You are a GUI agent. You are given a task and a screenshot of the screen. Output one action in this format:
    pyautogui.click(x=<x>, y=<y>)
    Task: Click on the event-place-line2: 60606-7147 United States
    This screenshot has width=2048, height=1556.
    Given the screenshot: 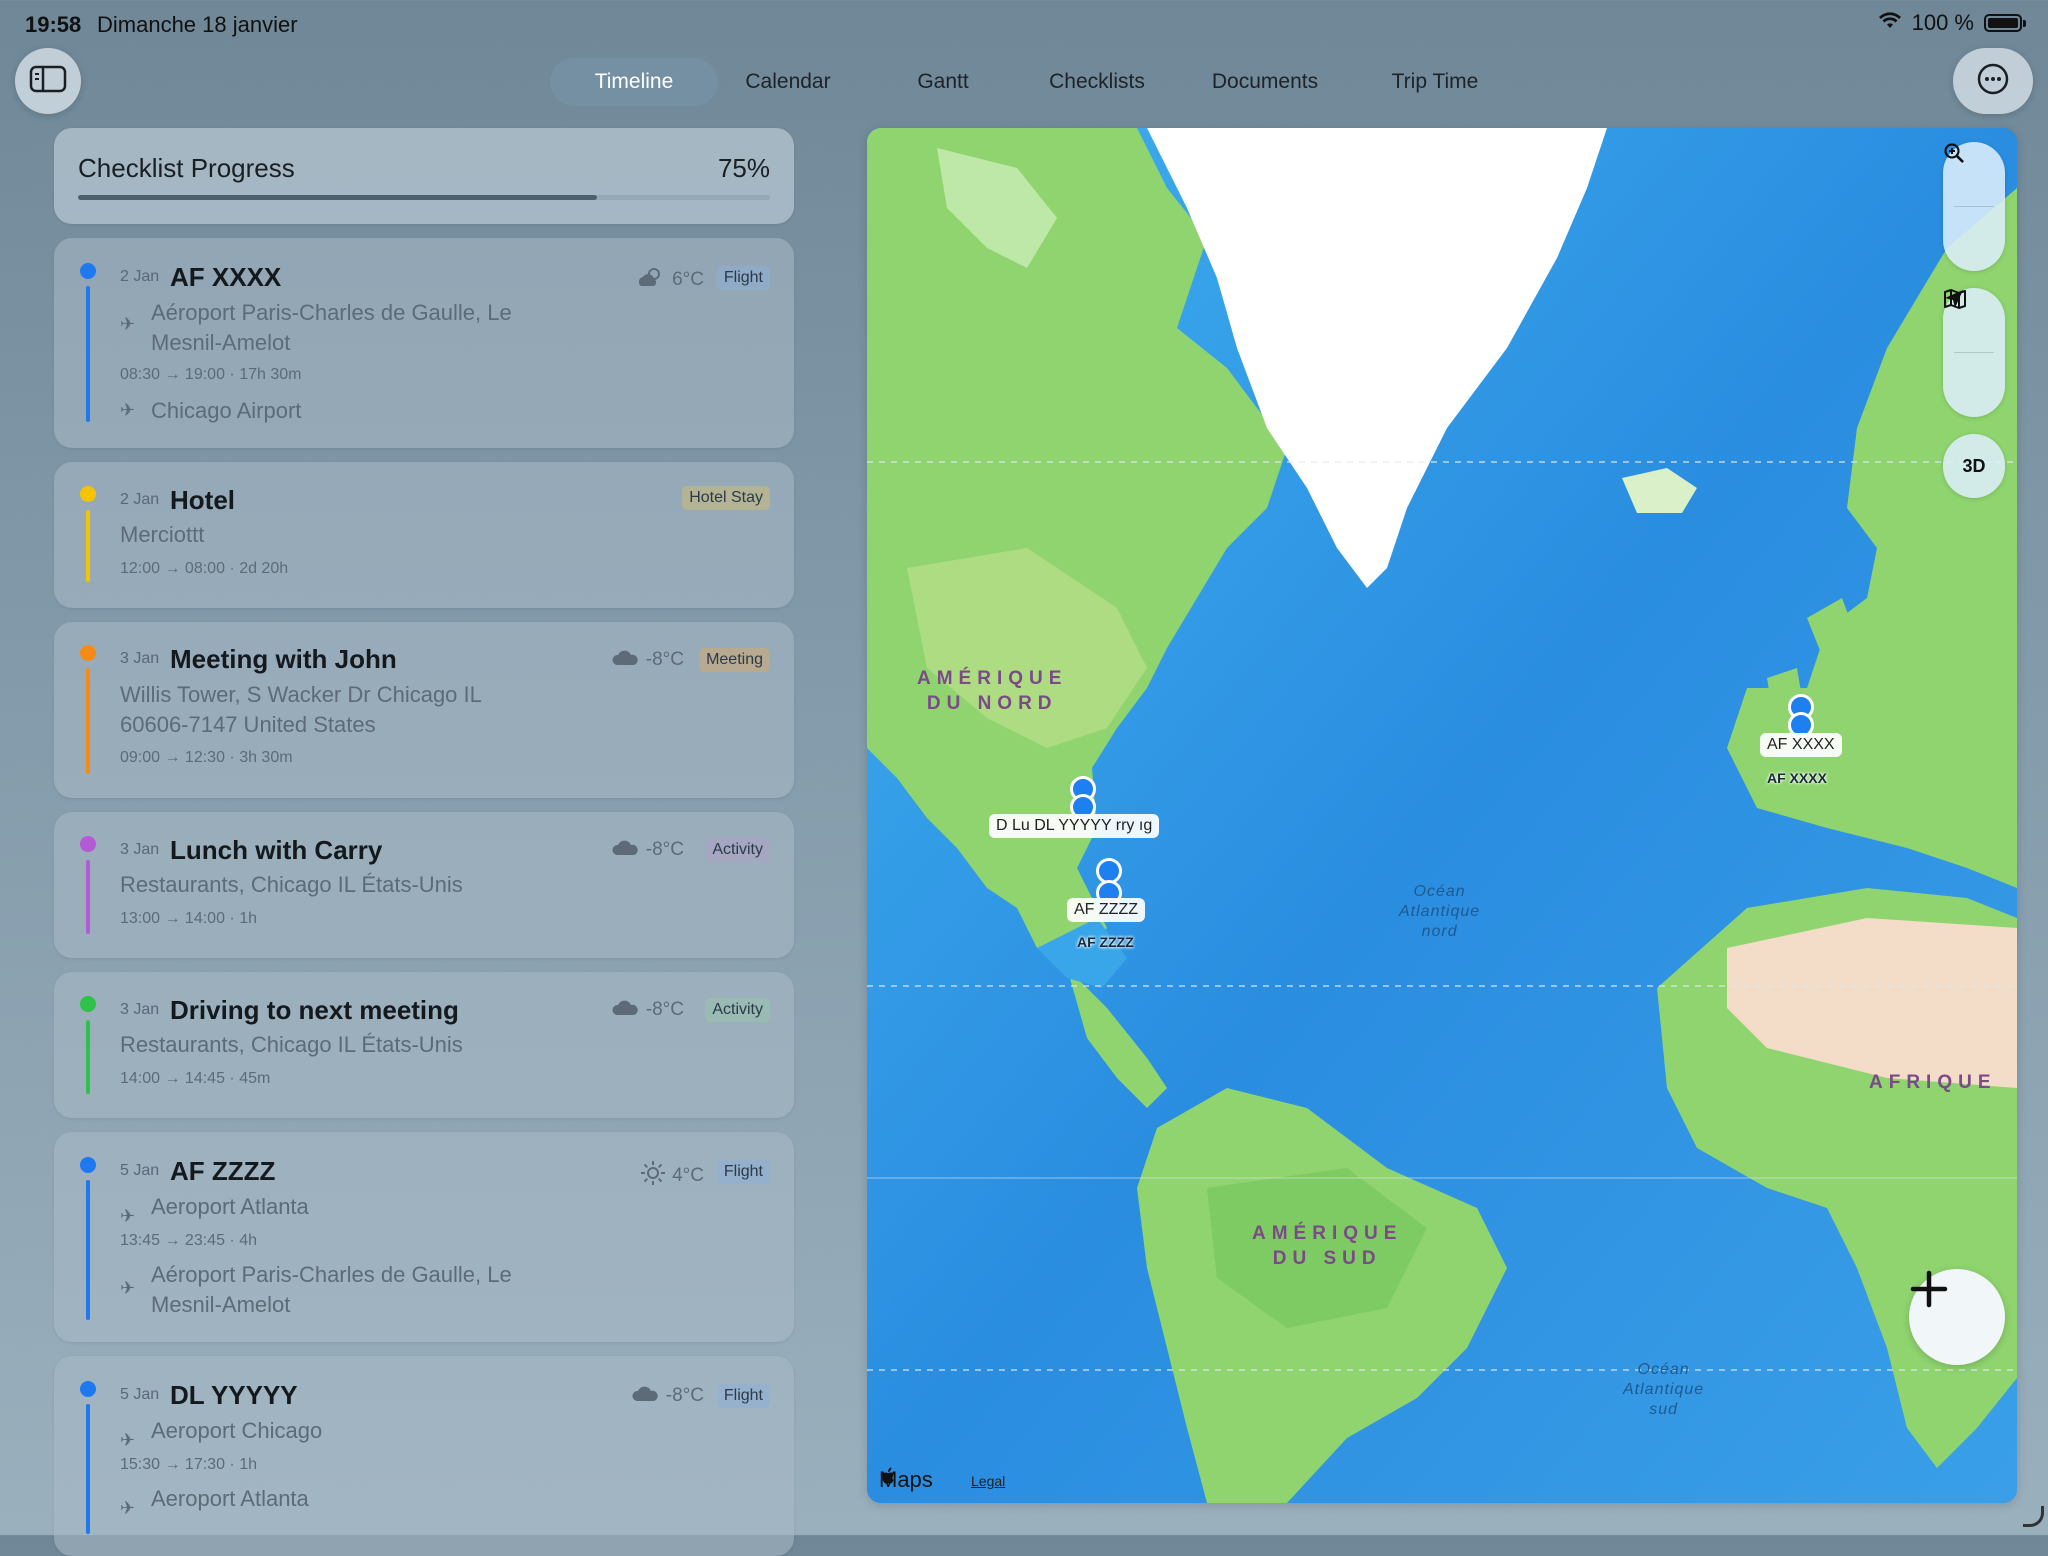 What is the action you would take?
    pyautogui.click(x=248, y=724)
    